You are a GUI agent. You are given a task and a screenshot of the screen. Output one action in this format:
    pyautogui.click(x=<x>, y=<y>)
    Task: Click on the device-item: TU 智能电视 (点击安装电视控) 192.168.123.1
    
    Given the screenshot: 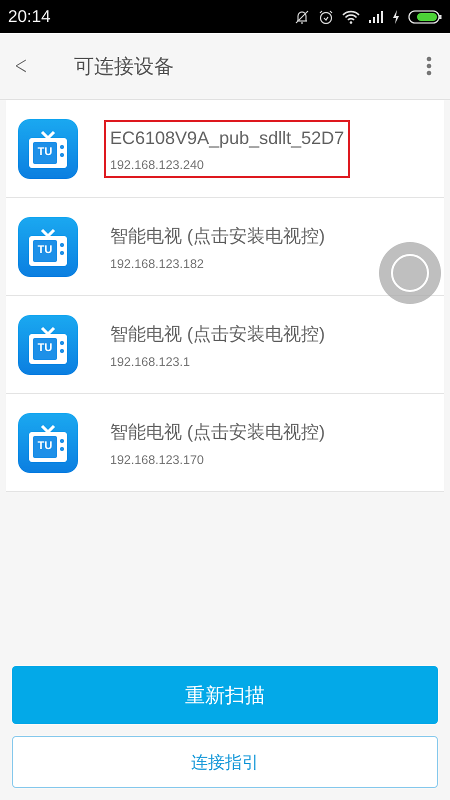 What is the action you would take?
    pyautogui.click(x=225, y=345)
    